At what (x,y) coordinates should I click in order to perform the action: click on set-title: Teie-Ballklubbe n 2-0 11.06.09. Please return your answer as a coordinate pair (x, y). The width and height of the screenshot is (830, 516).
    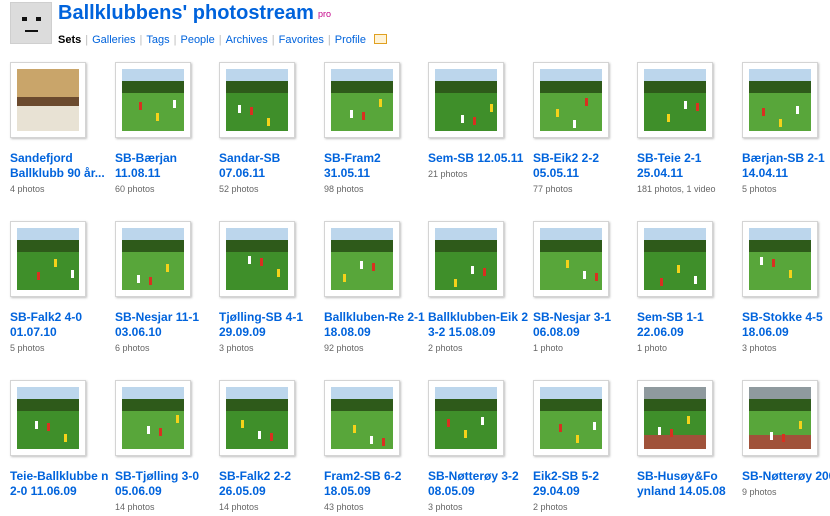
    Looking at the image, I should click on (62, 484).